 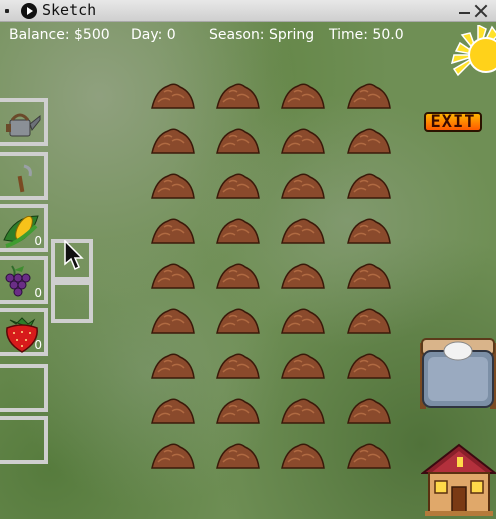 I want to click on app-icon, so click(x=29, y=11).